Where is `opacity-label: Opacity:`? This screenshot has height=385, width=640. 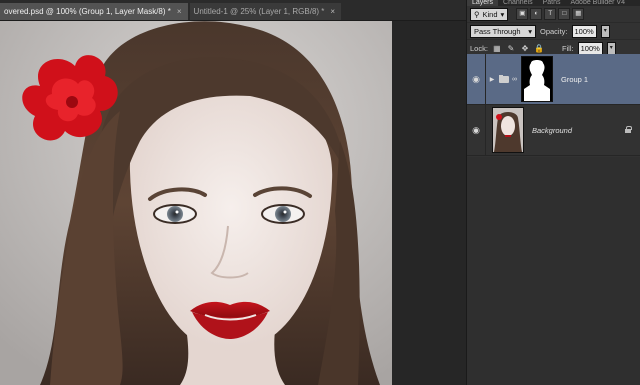
opacity-label: Opacity: is located at coordinates (554, 31).